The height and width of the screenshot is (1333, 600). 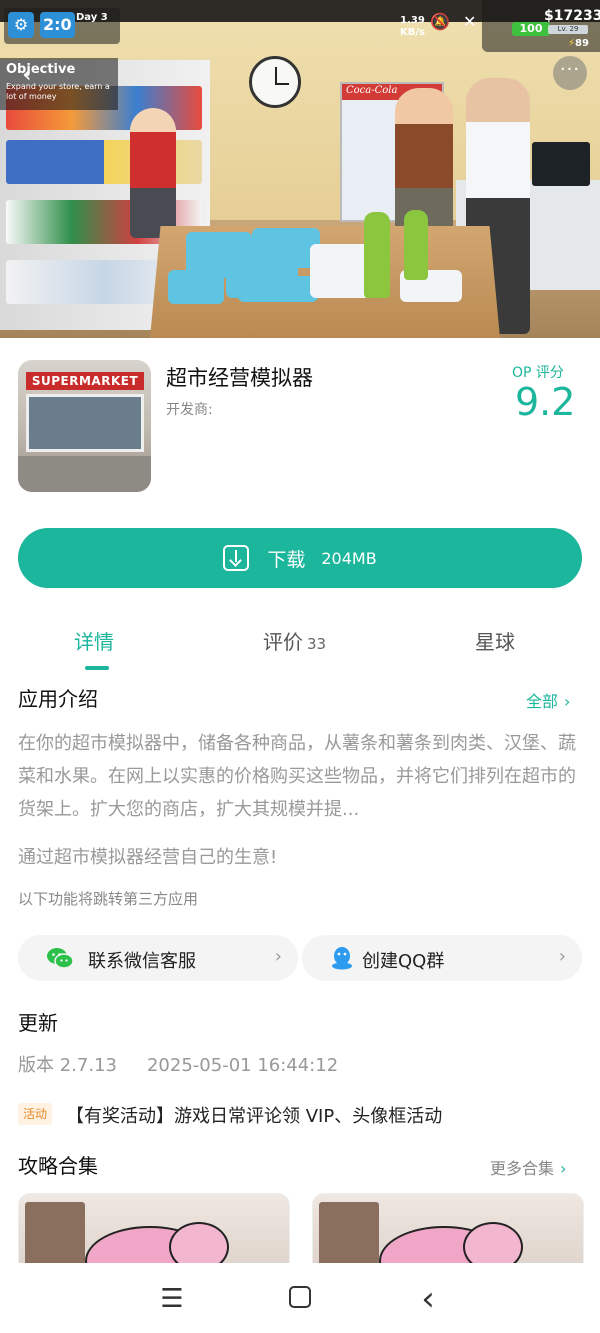 I want to click on tab-label: 评价, so click(x=283, y=642).